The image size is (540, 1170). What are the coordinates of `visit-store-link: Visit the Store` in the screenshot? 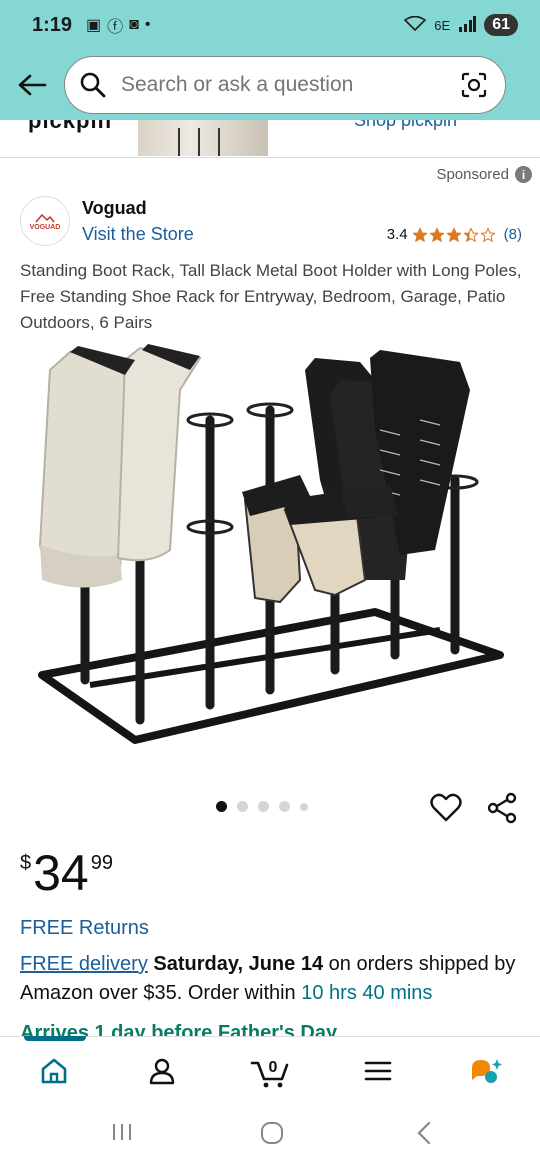 It's located at (138, 234).